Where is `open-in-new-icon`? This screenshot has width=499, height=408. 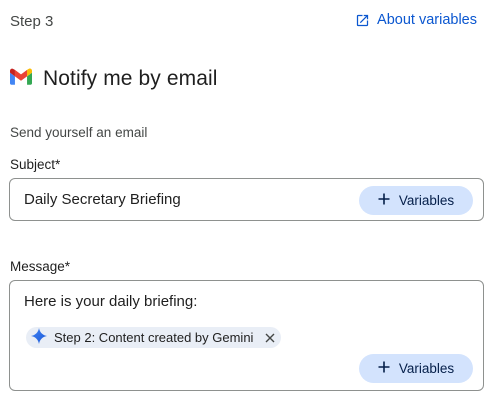
open-in-new-icon is located at coordinates (362, 20).